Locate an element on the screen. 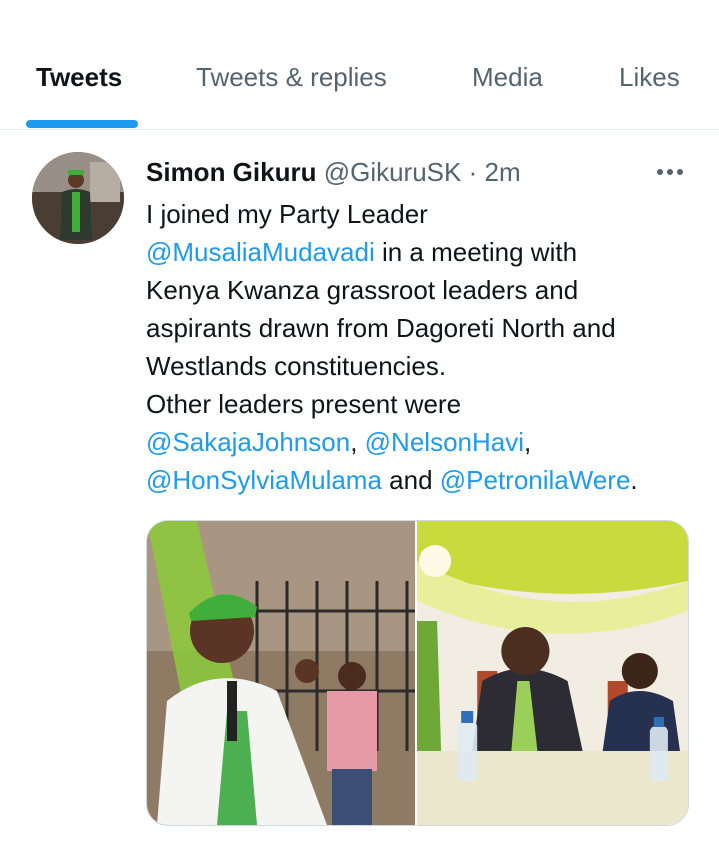 The width and height of the screenshot is (719, 853). mention-nelsonhavi: @NelsonHavi is located at coordinates (444, 442).